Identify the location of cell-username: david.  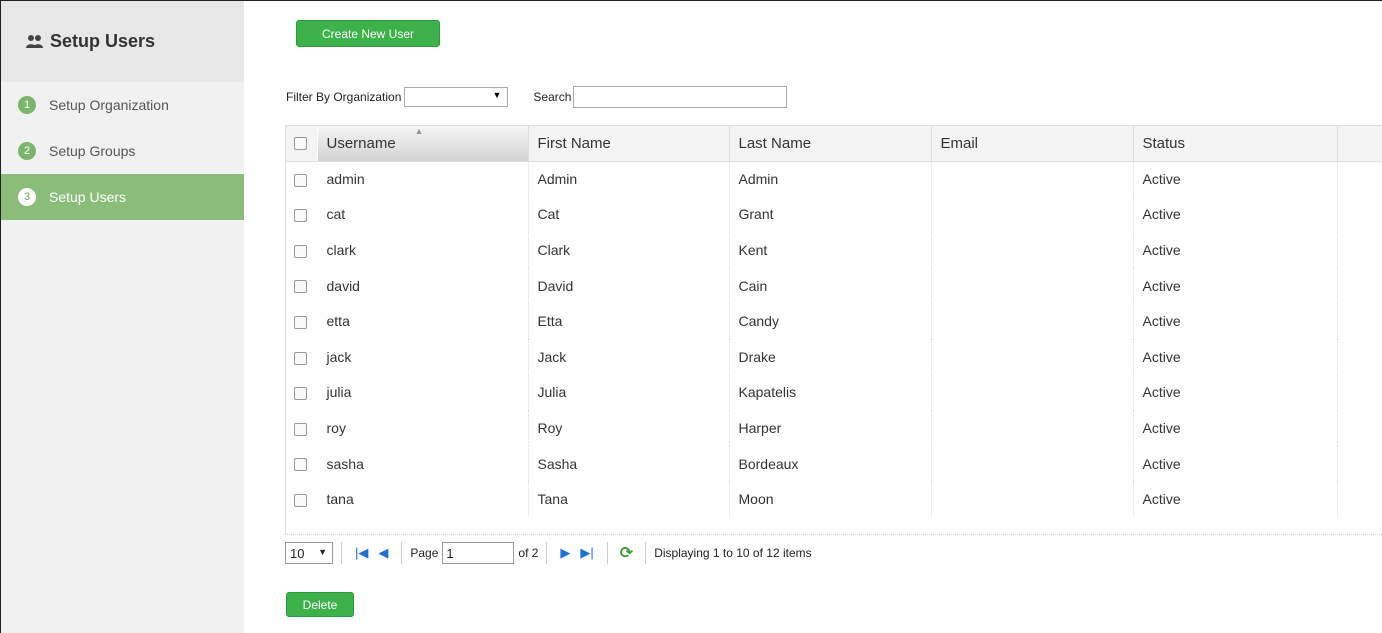
(423, 285).